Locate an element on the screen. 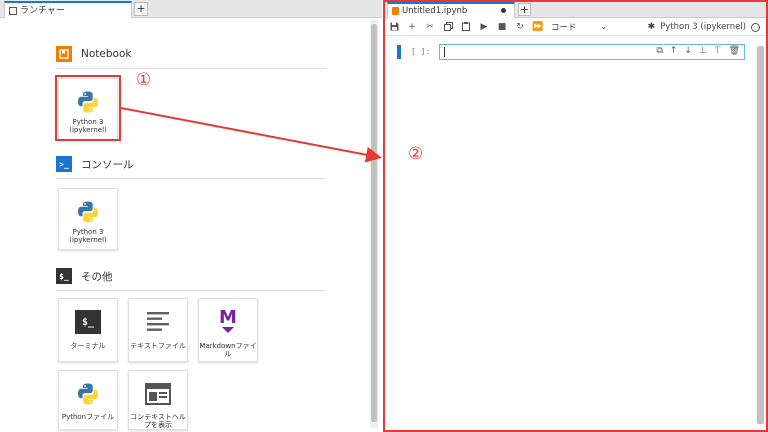 The height and width of the screenshot is (432, 768). cell-type-value: コード is located at coordinates (564, 27).